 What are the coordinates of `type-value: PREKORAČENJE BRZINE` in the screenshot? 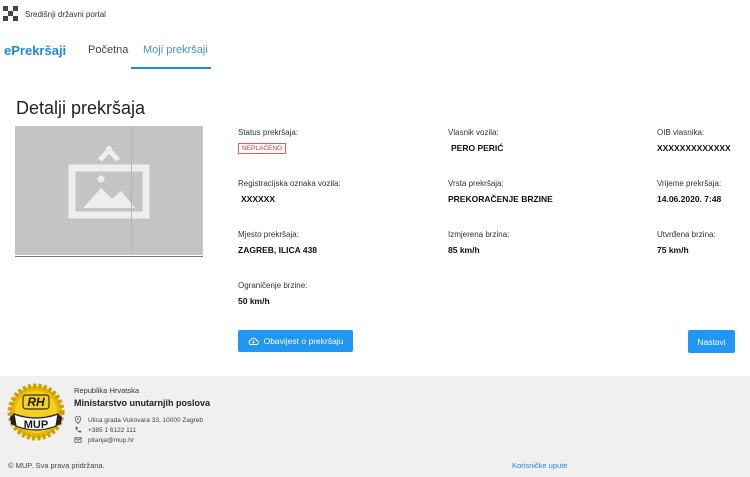 It's located at (500, 199).